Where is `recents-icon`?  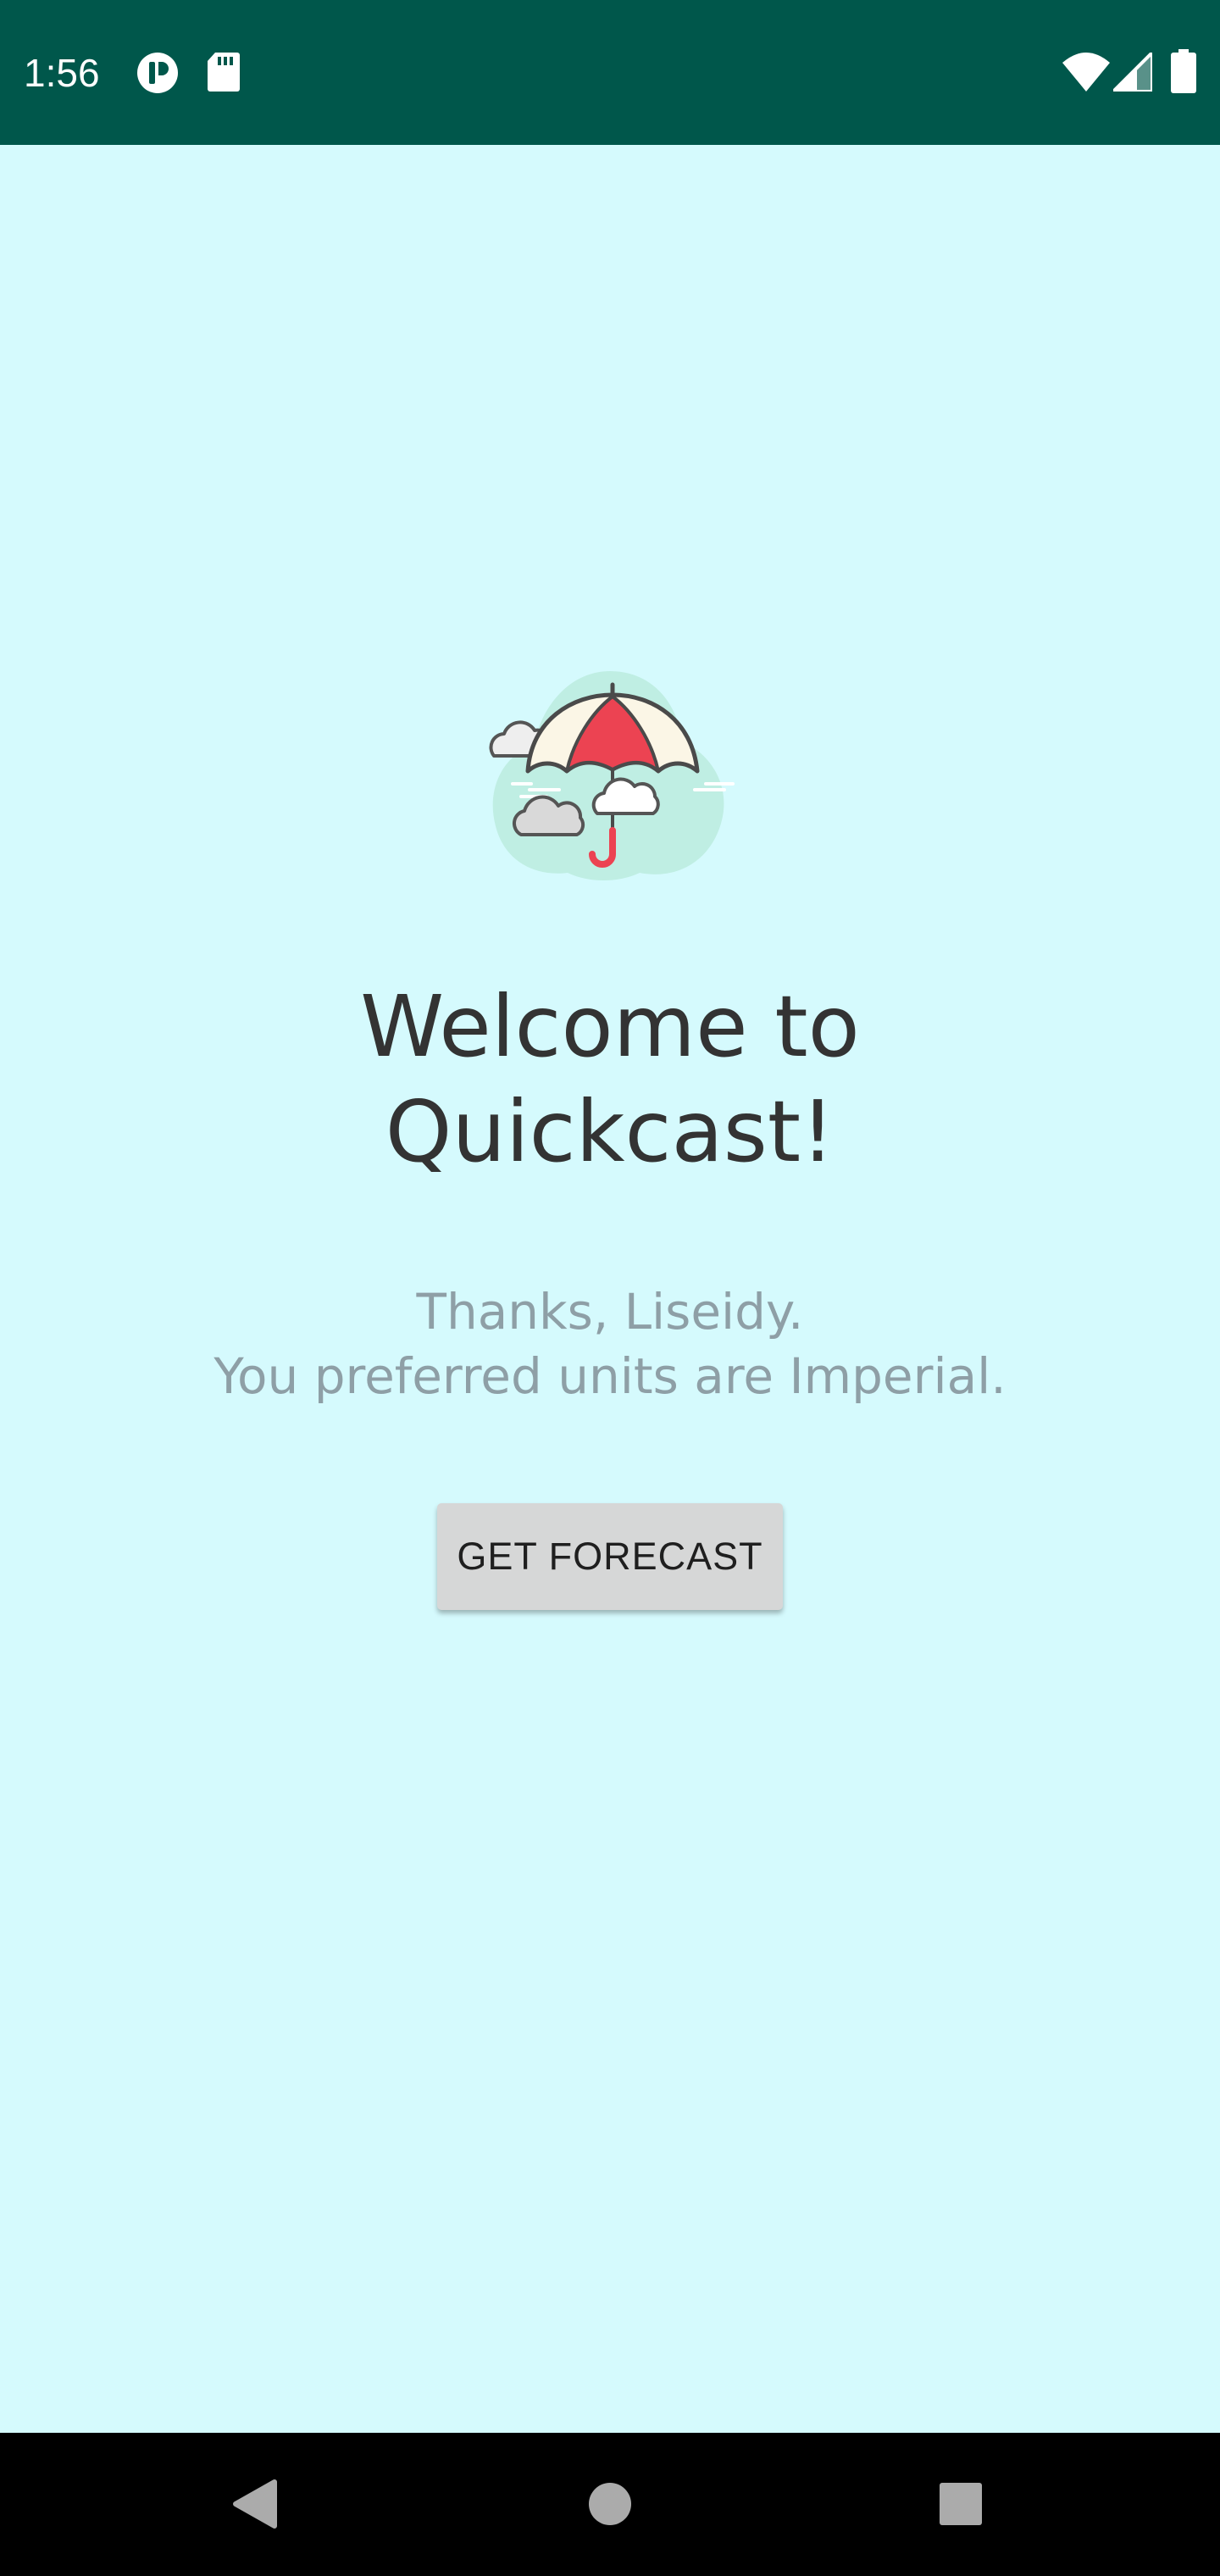
recents-icon is located at coordinates (961, 2504).